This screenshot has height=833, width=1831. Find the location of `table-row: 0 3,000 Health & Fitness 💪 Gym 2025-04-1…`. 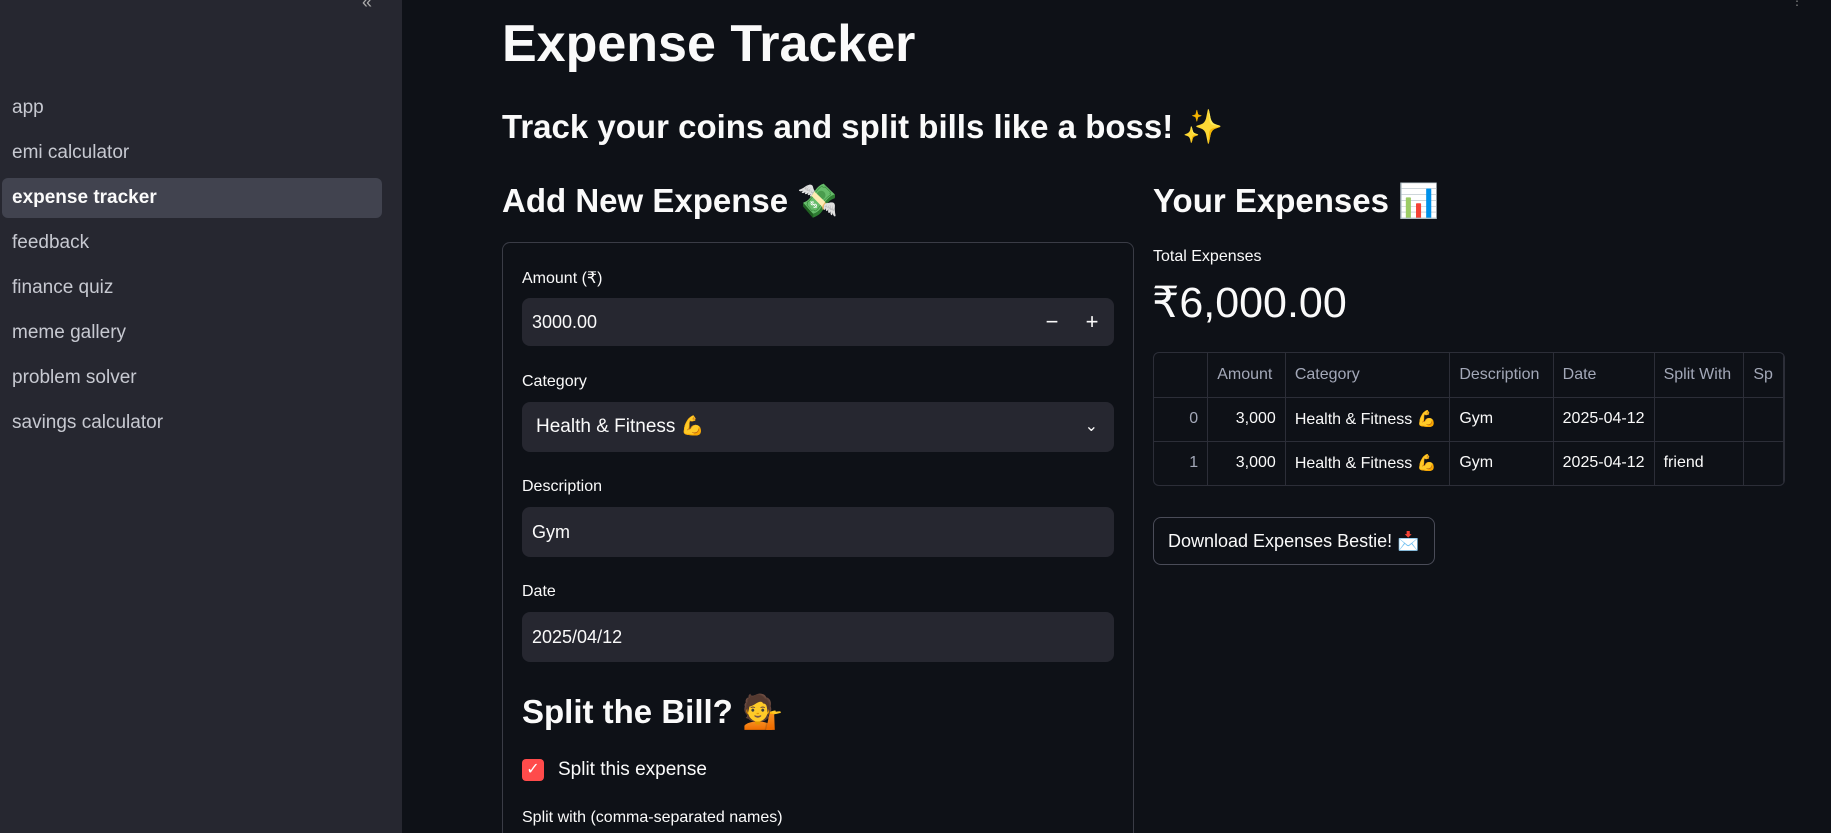

table-row: 0 3,000 Health & Fitness 💪 Gym 2025-04-1… is located at coordinates (1469, 419).